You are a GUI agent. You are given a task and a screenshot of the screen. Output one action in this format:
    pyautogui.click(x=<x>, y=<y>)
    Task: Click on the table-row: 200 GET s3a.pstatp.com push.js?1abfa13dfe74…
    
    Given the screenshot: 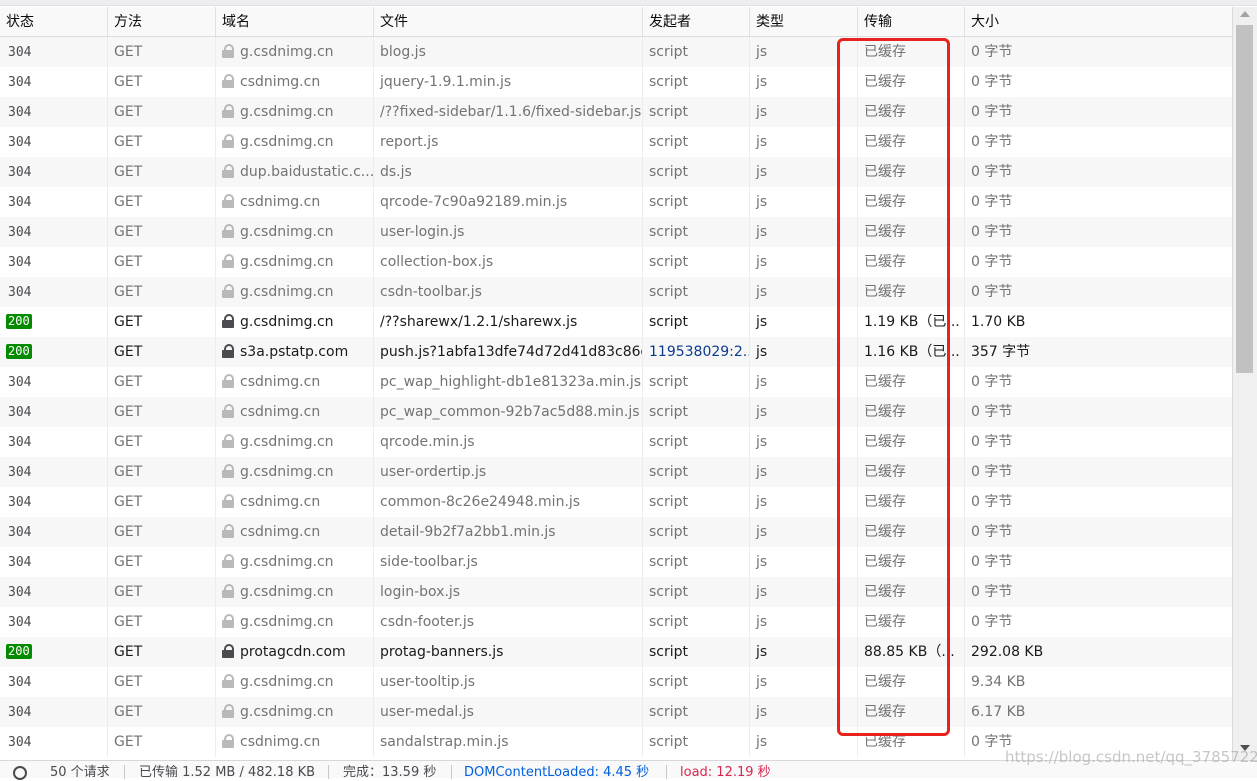 What is the action you would take?
    pyautogui.click(x=616, y=352)
    